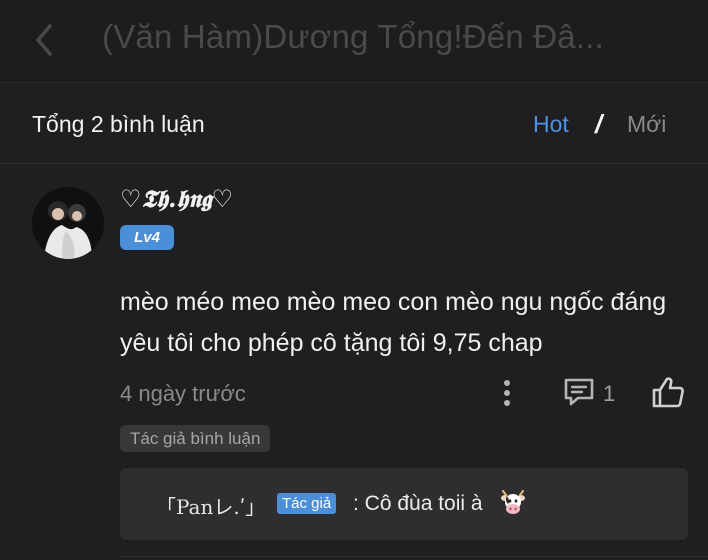 The width and height of the screenshot is (708, 560). I want to click on cow-emoji-icon, so click(513, 502).